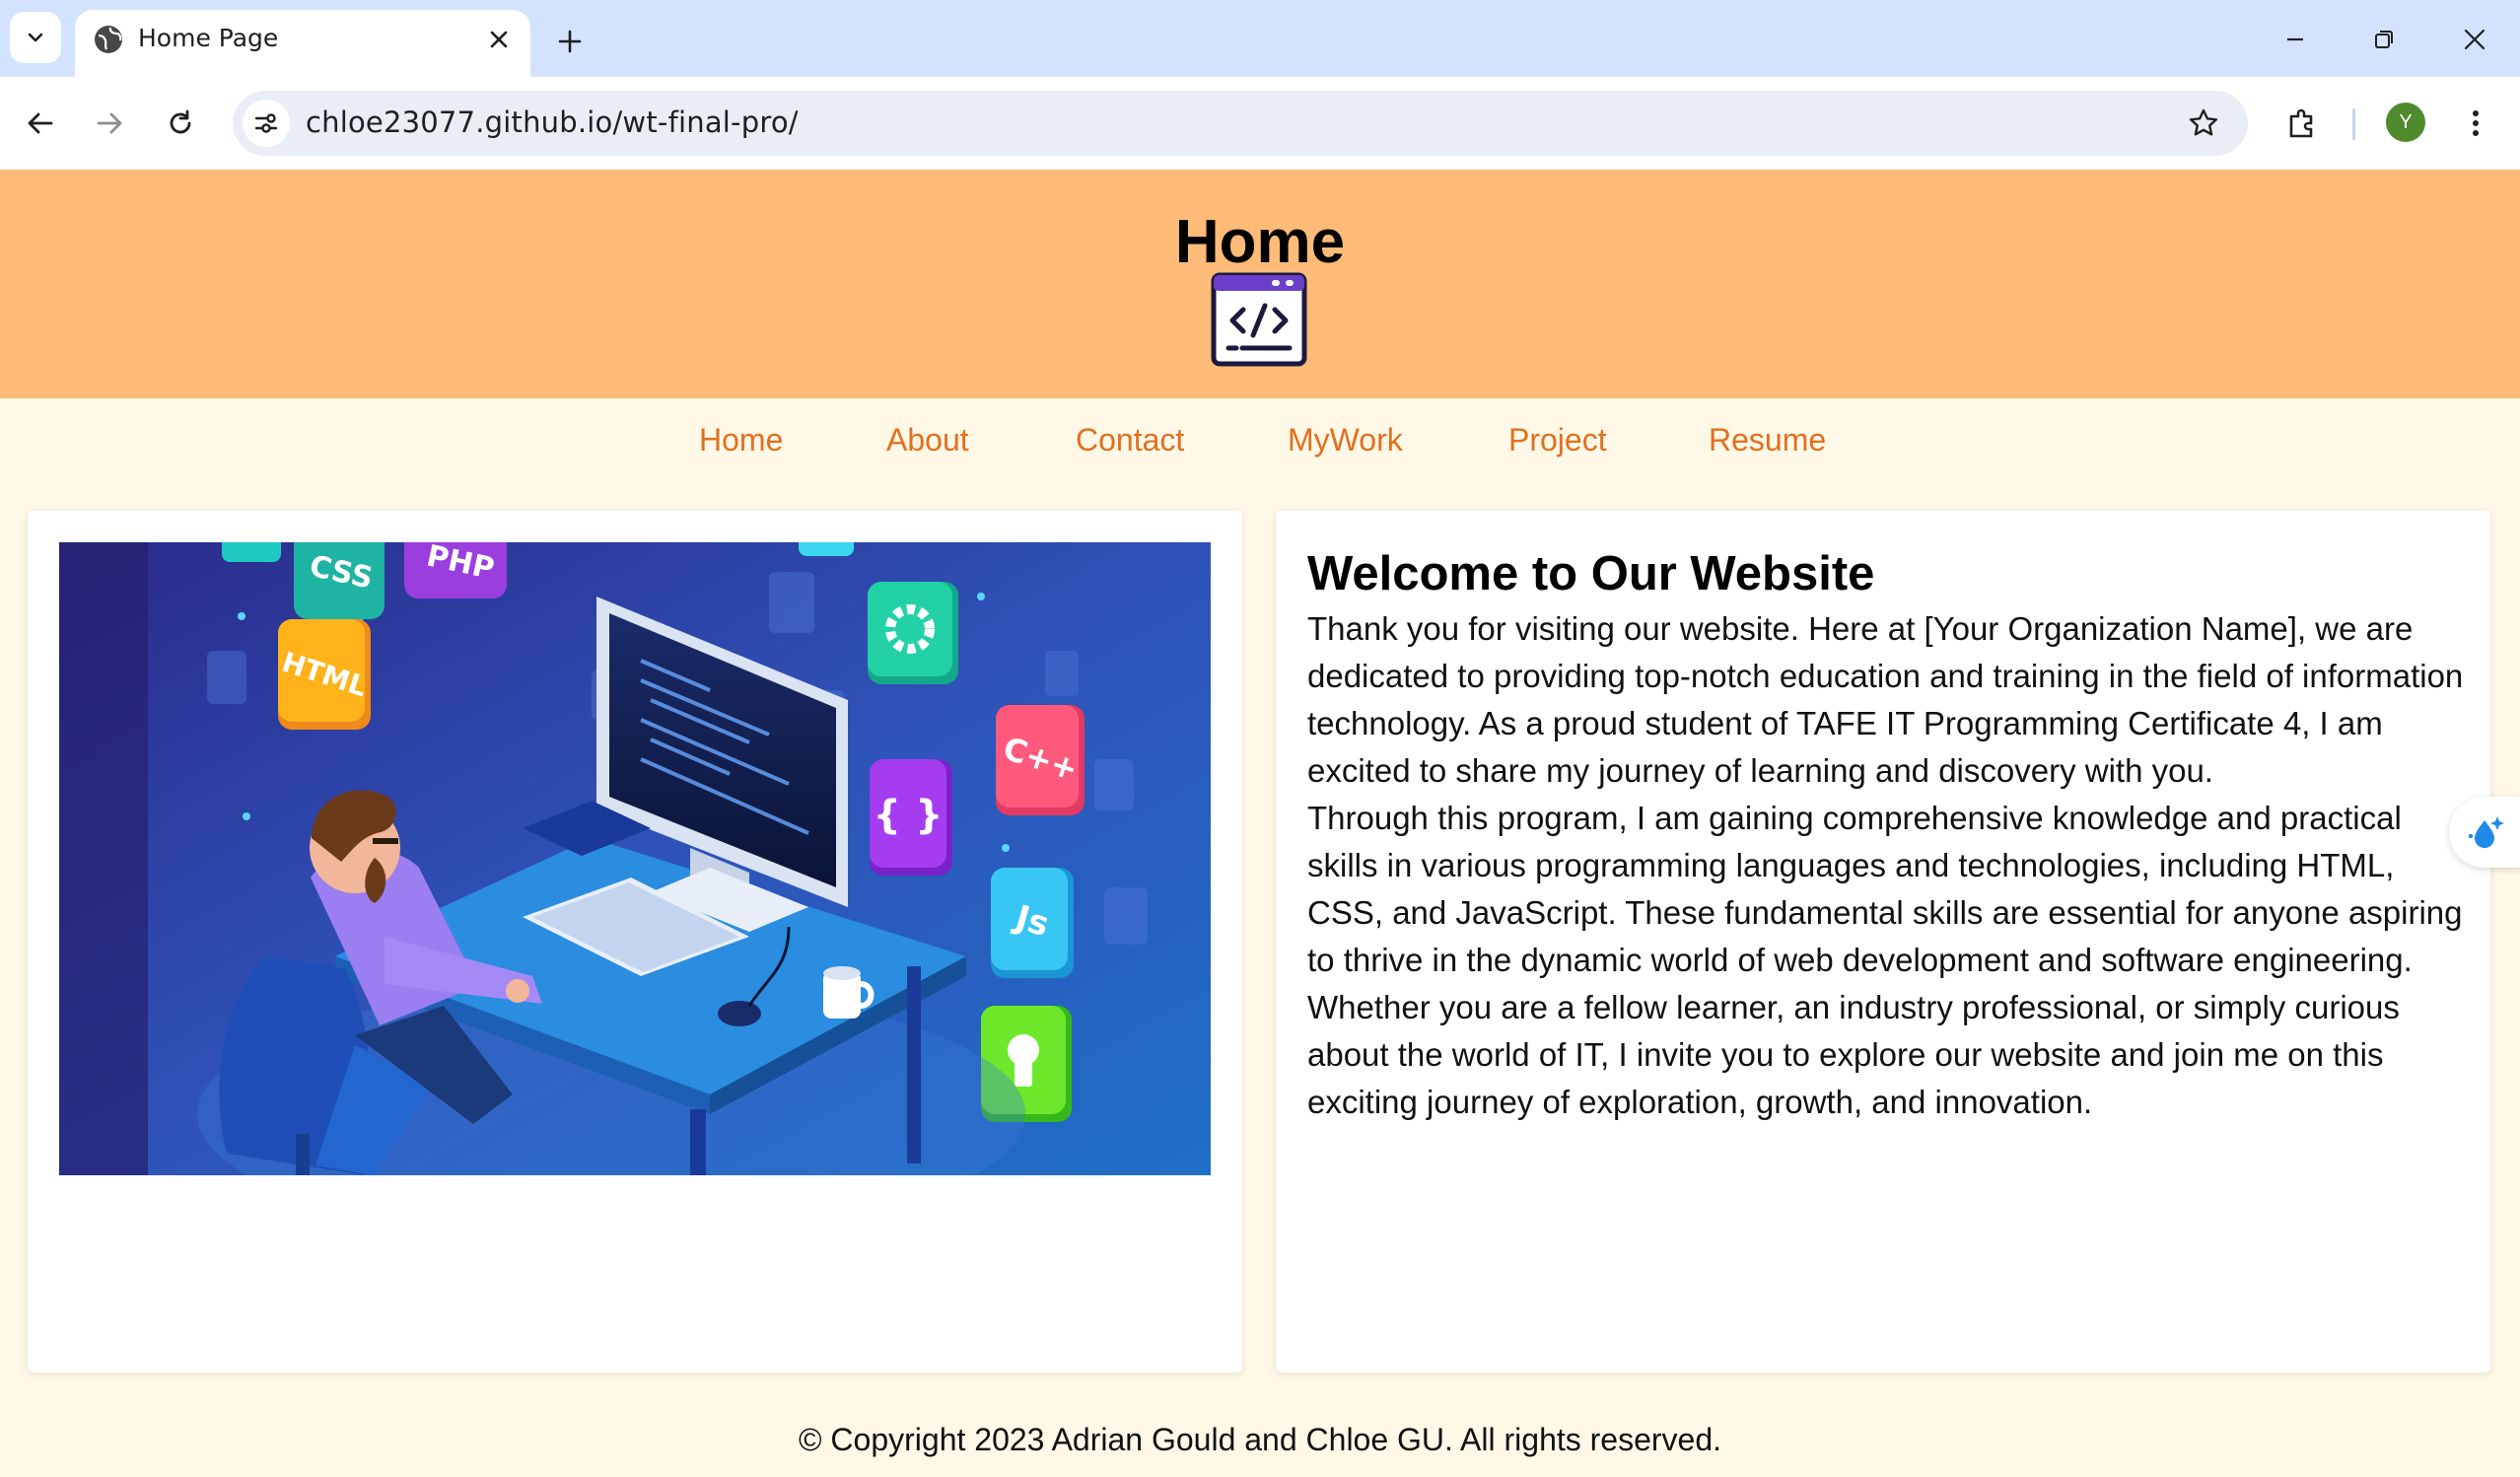  What do you see at coordinates (1040, 760) in the screenshot?
I see `cpp-badge-icon: C++` at bounding box center [1040, 760].